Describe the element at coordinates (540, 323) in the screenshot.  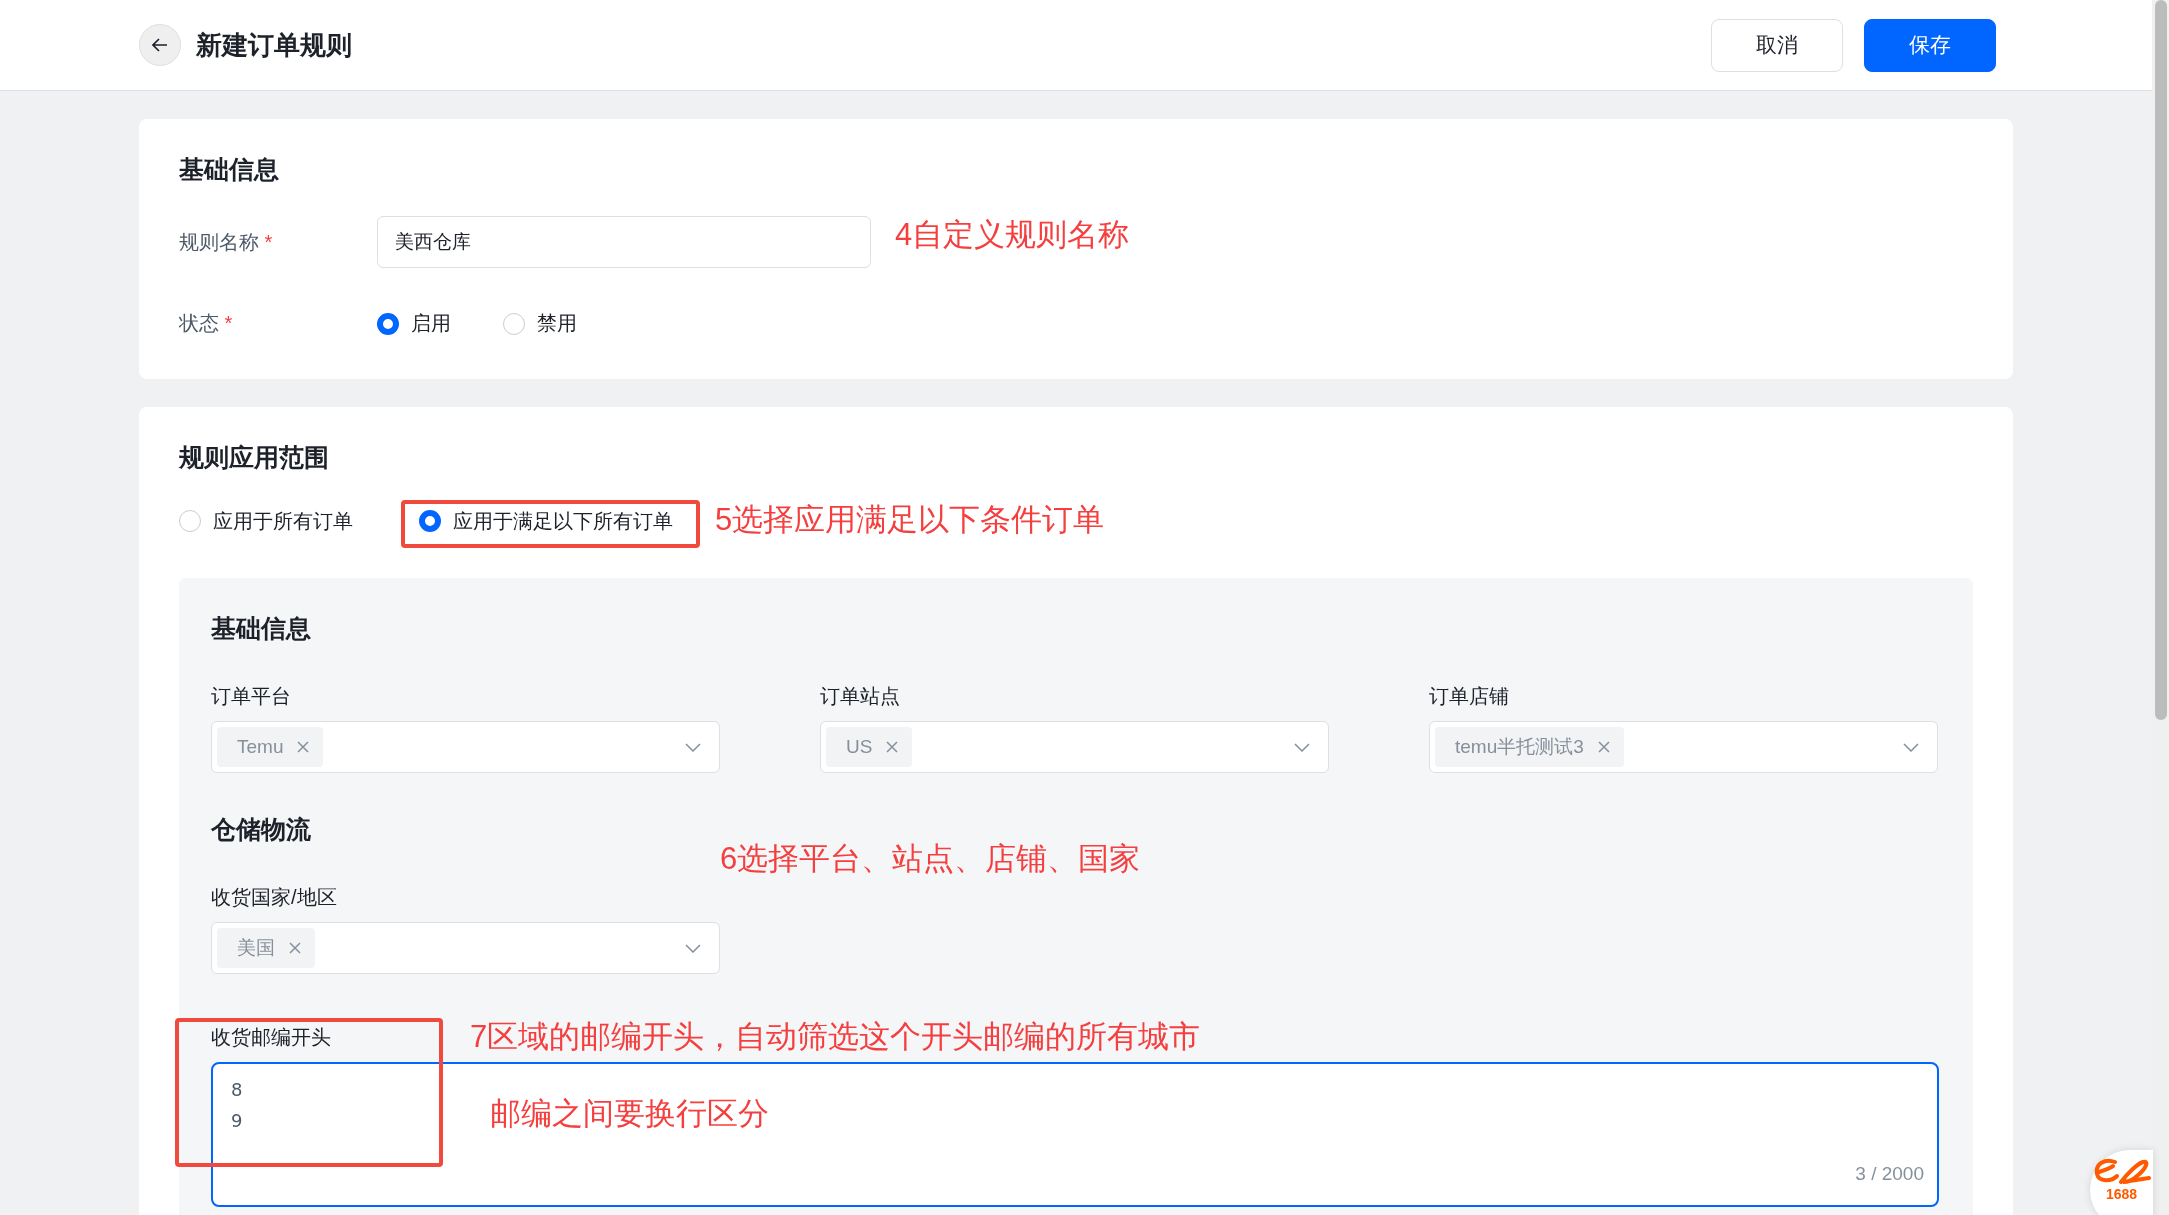
I see `status-option: 禁用` at that location.